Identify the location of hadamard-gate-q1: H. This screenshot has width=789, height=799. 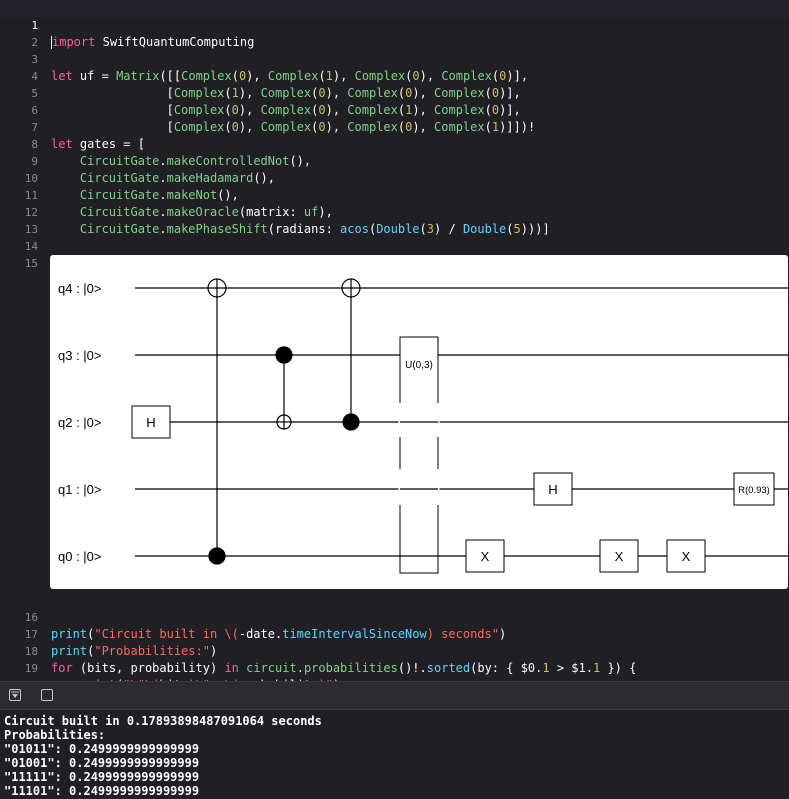
(553, 489).